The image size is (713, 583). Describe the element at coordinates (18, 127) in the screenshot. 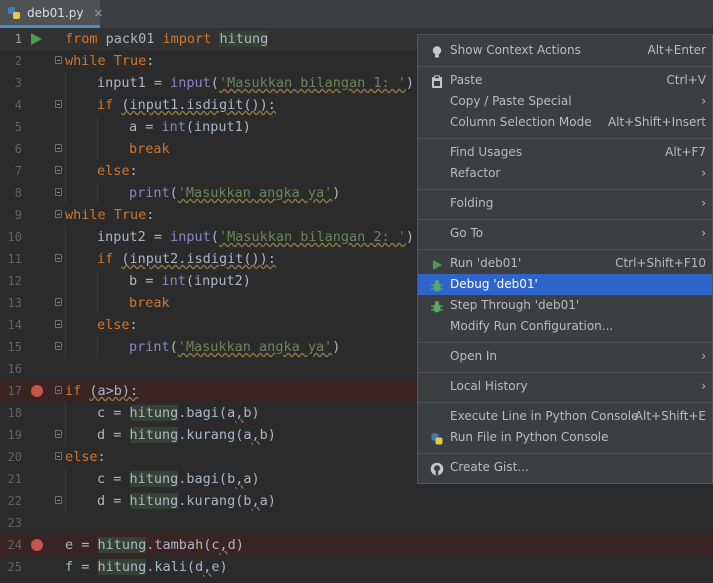

I see `line-number: 5` at that location.